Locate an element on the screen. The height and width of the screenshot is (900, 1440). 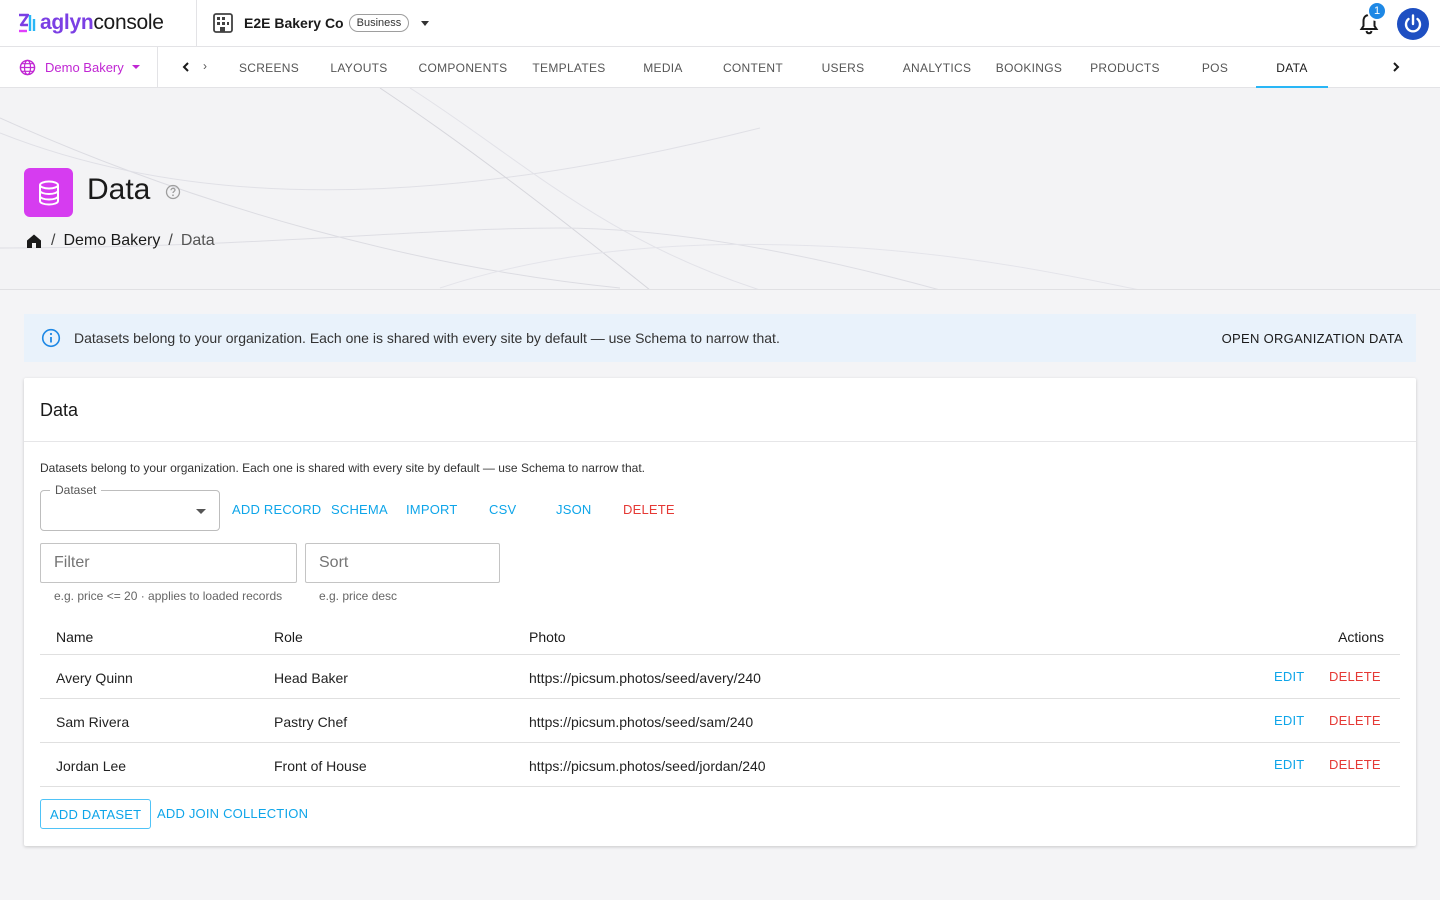
brand: aglynconsole is located at coordinates (98, 23).